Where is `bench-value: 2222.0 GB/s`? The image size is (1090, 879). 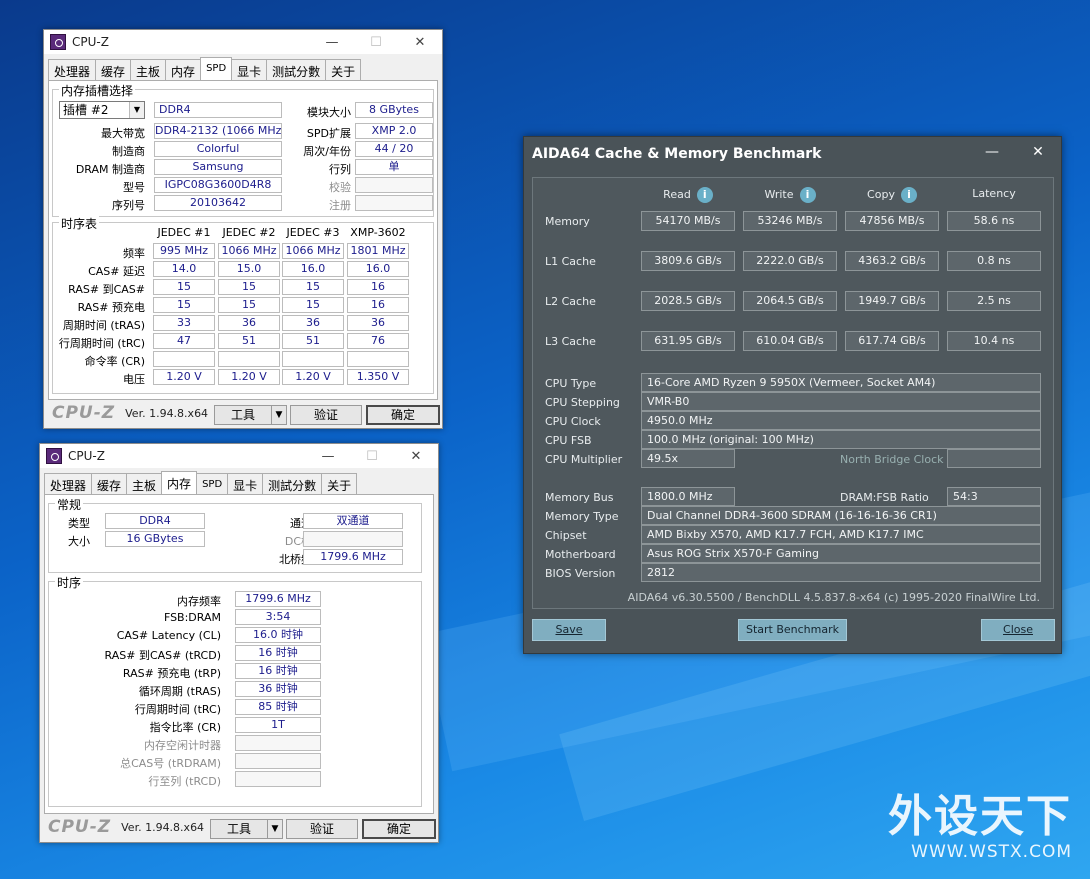
bench-value: 2222.0 GB/s is located at coordinates (790, 261).